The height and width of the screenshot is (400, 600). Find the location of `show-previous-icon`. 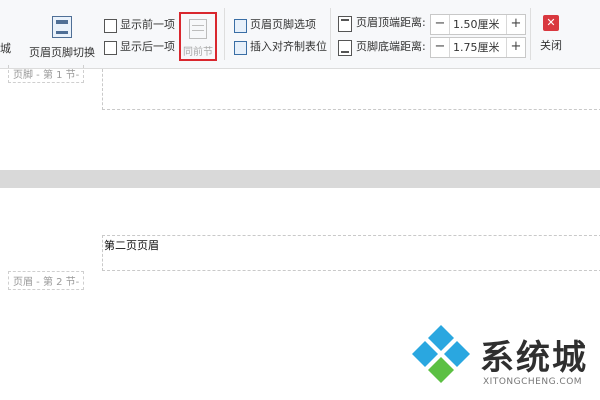

show-previous-icon is located at coordinates (110, 26).